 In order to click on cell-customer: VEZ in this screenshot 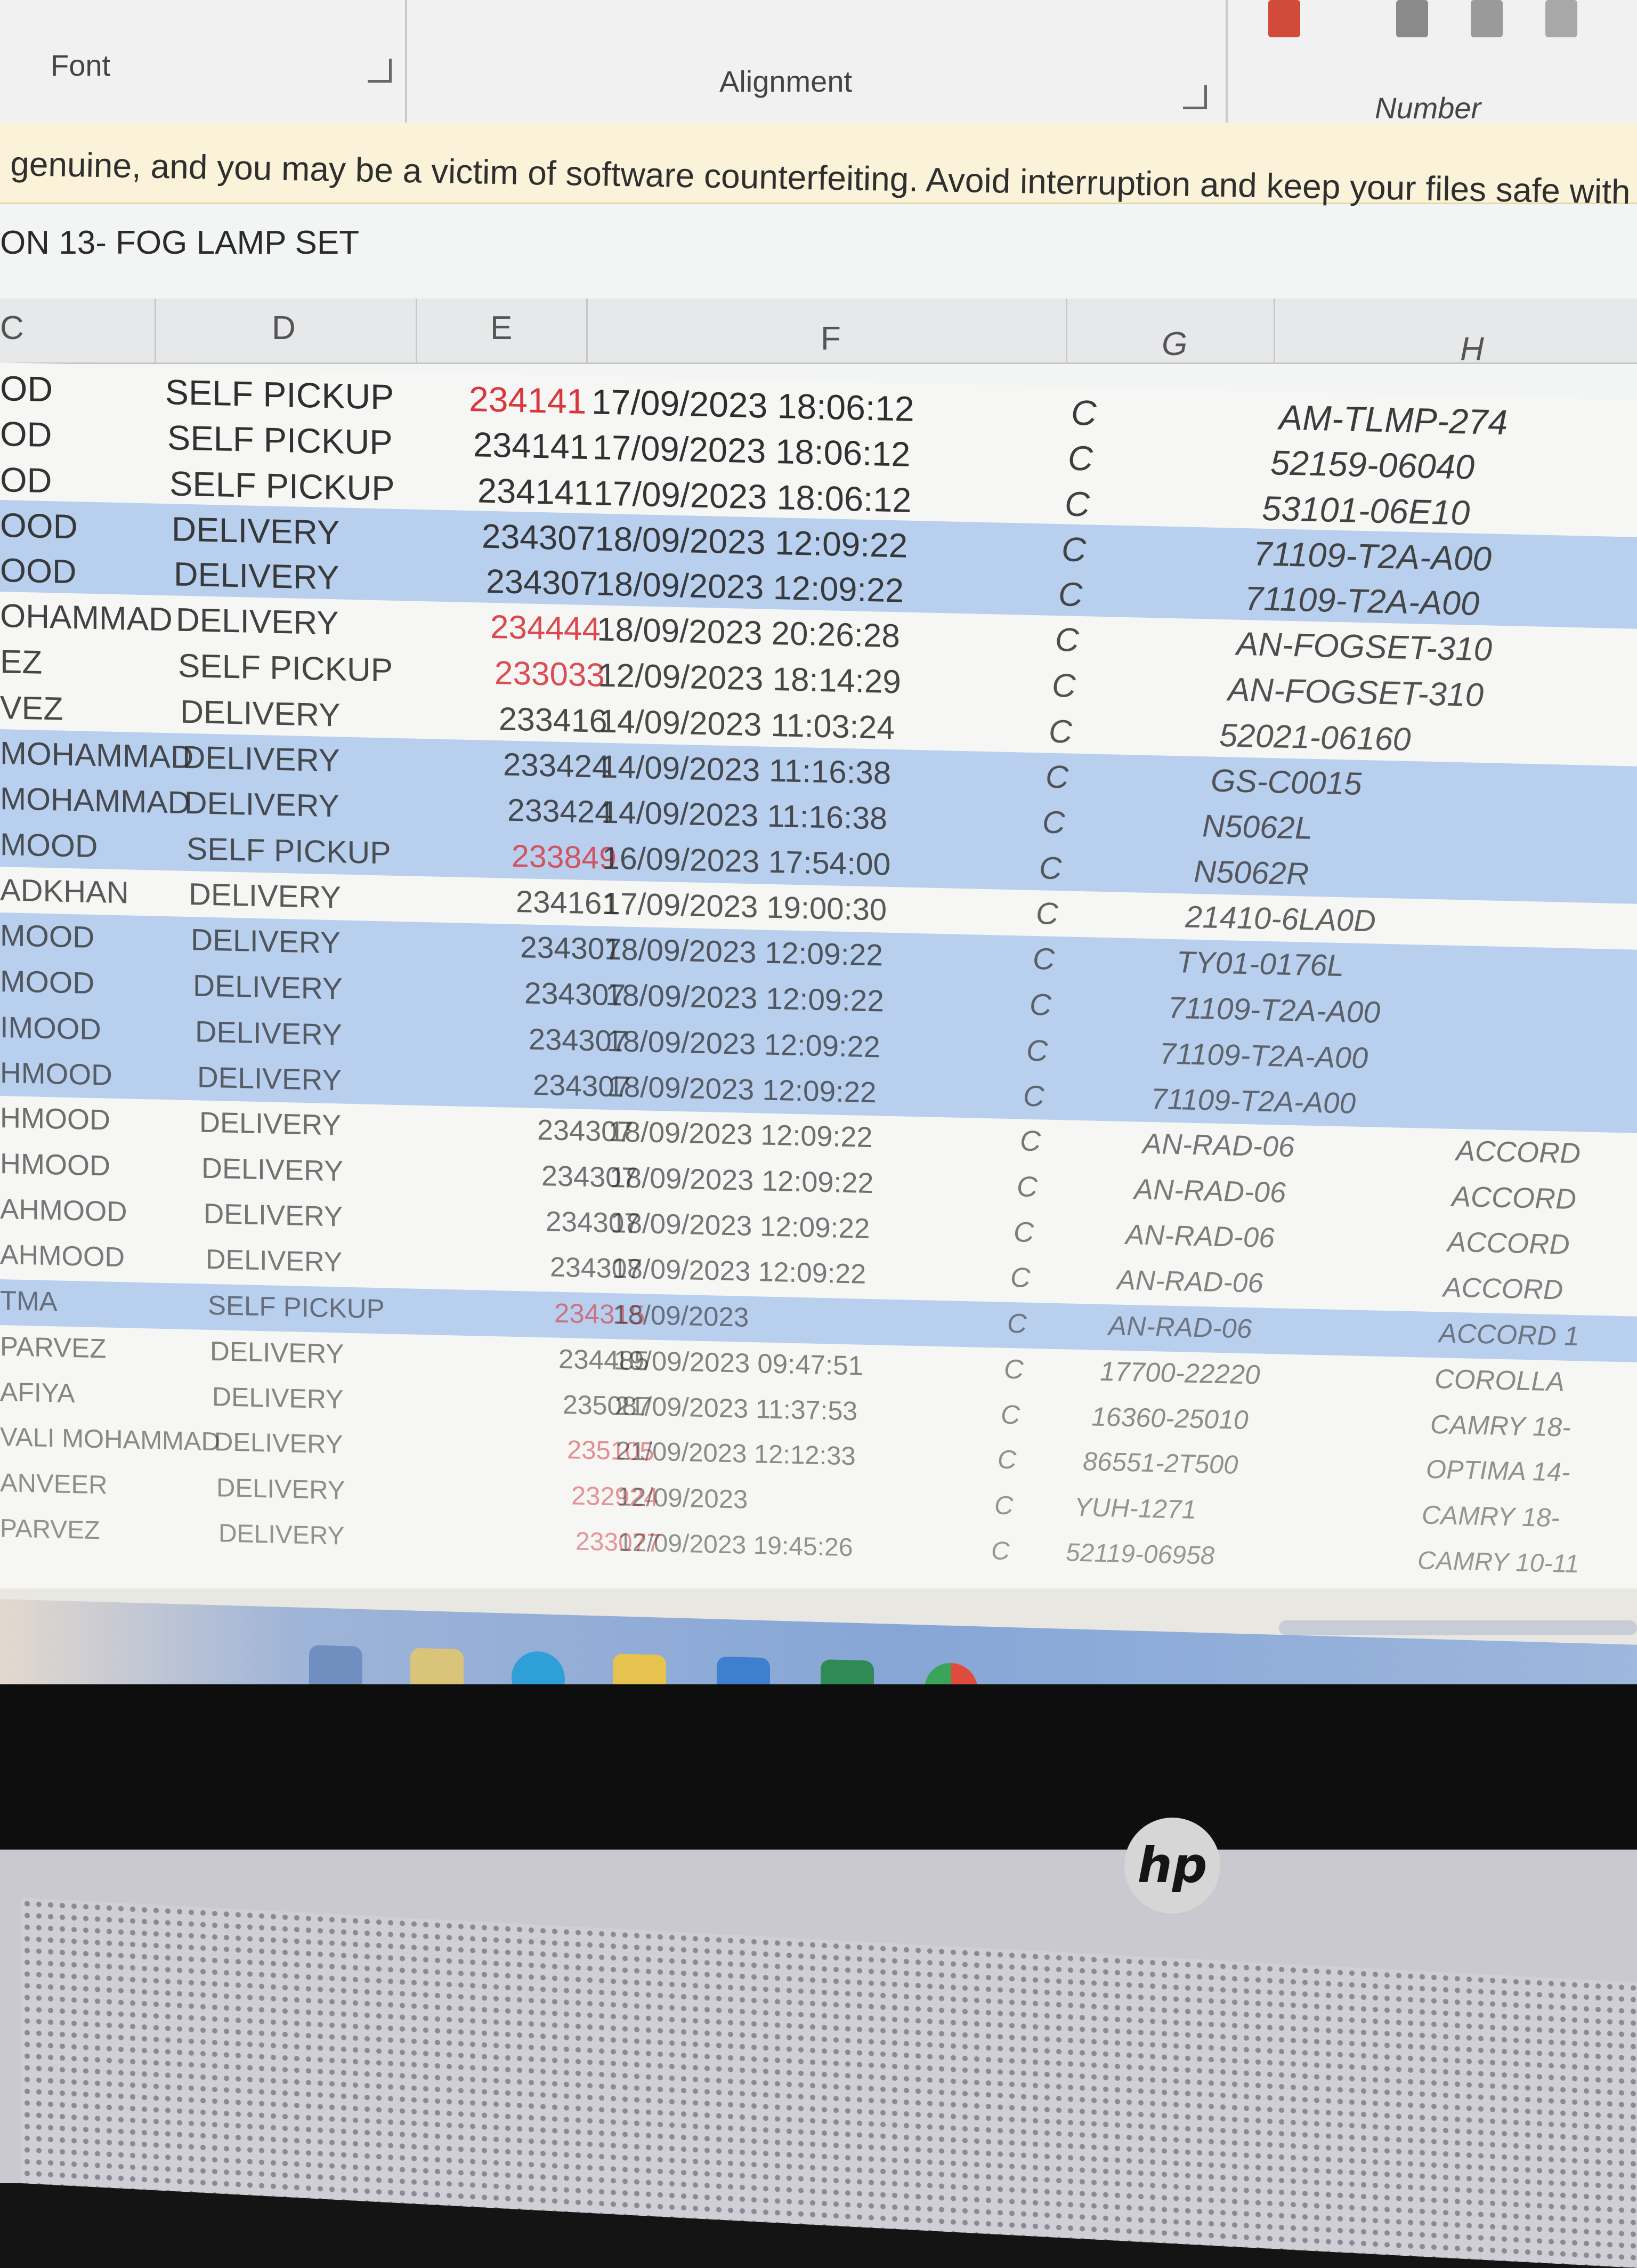, I will do `click(31, 708)`.